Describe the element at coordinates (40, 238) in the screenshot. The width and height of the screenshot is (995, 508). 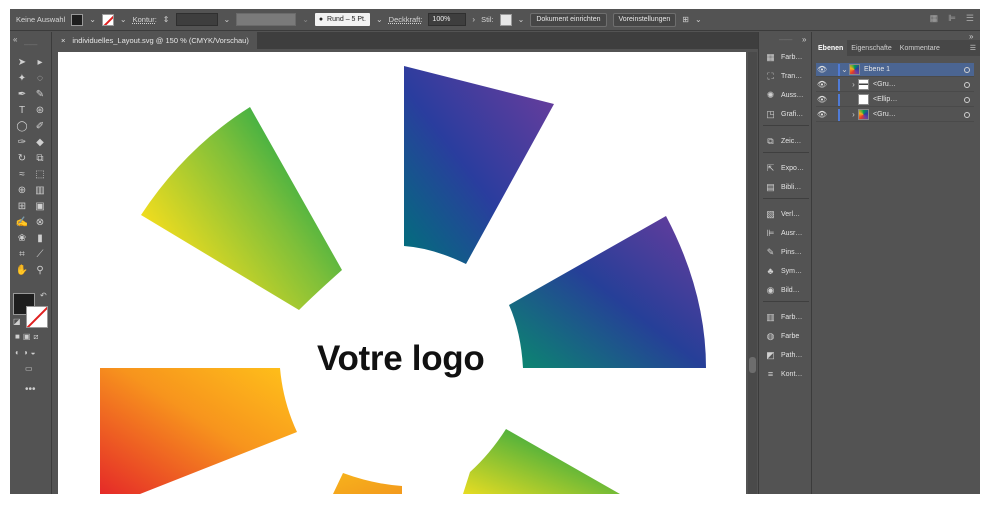
I see `column-graph-icon: ▮` at that location.